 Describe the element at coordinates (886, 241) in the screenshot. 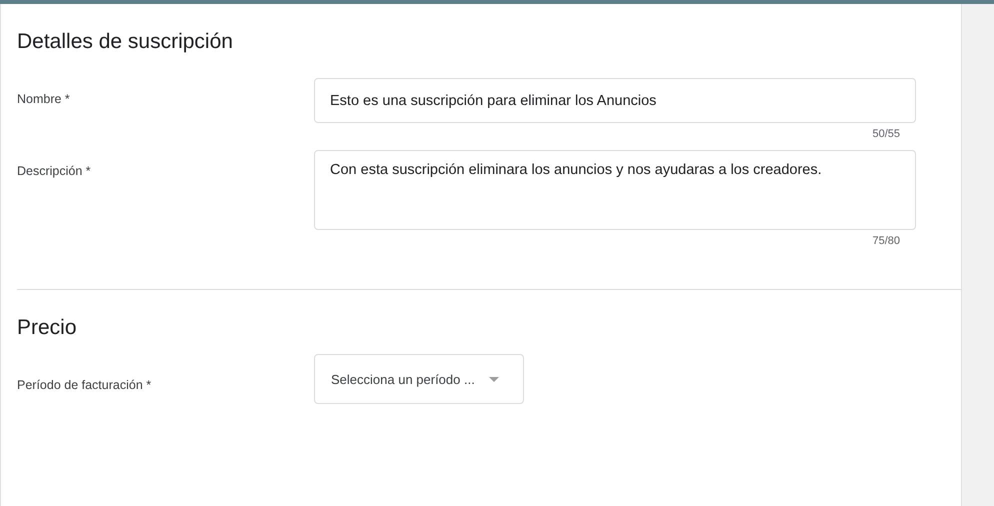

I see `character-counter: 75/80` at that location.